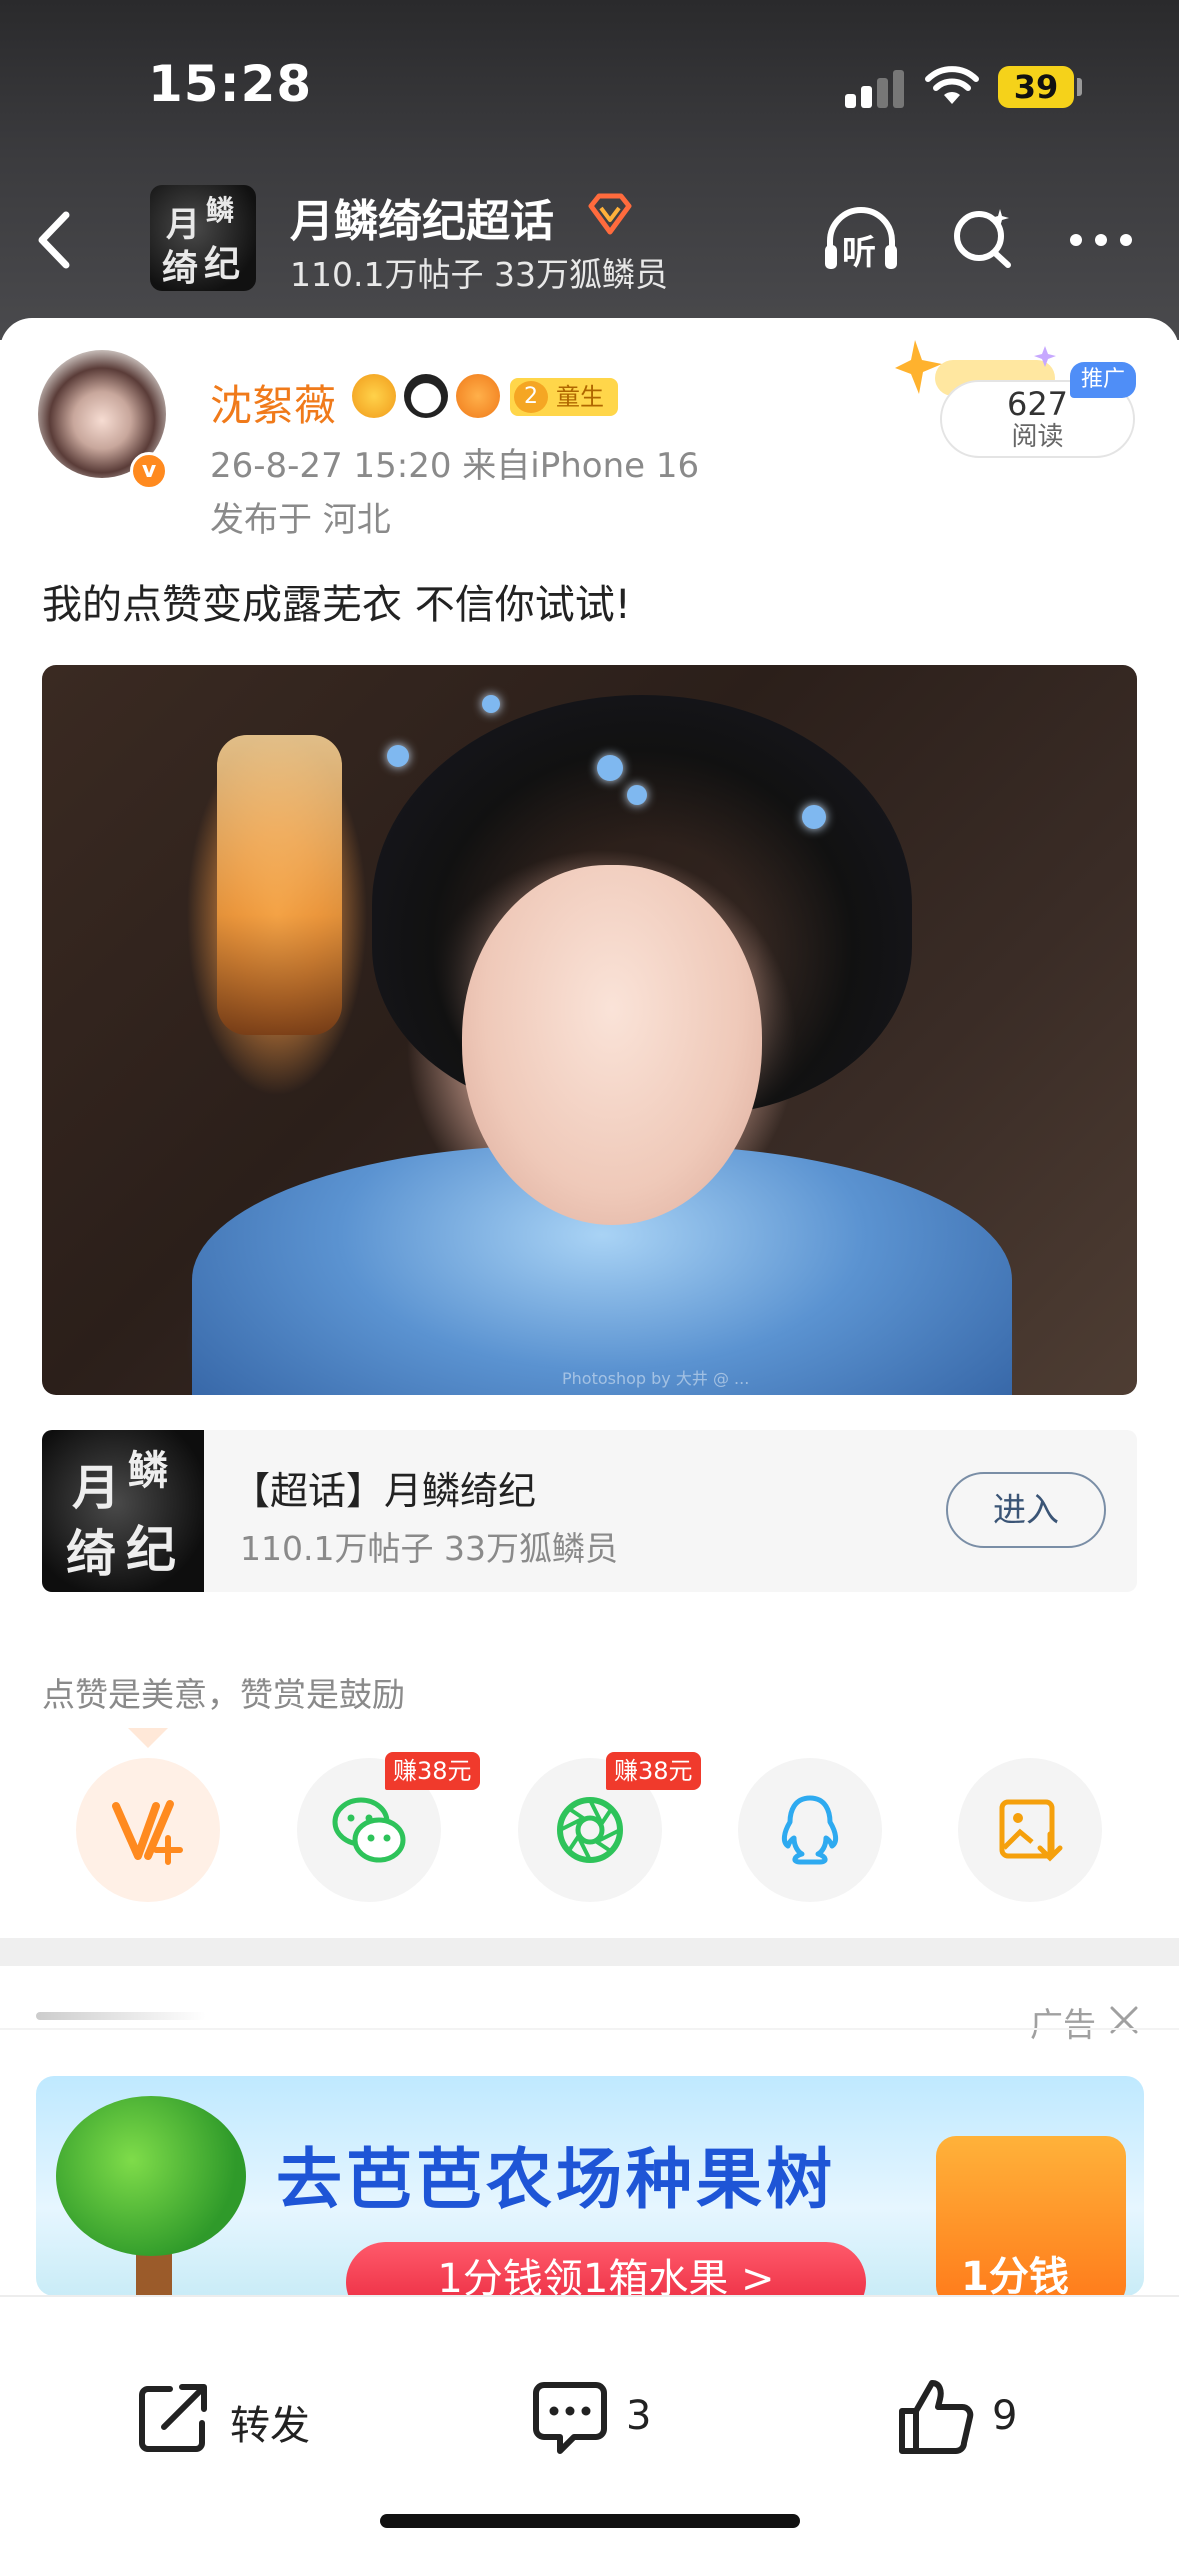  I want to click on ad-source-placeholder, so click(121, 2016).